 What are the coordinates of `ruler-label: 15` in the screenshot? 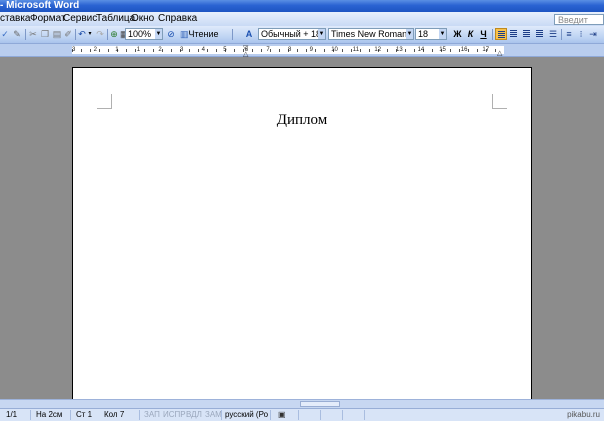 It's located at (442, 50).